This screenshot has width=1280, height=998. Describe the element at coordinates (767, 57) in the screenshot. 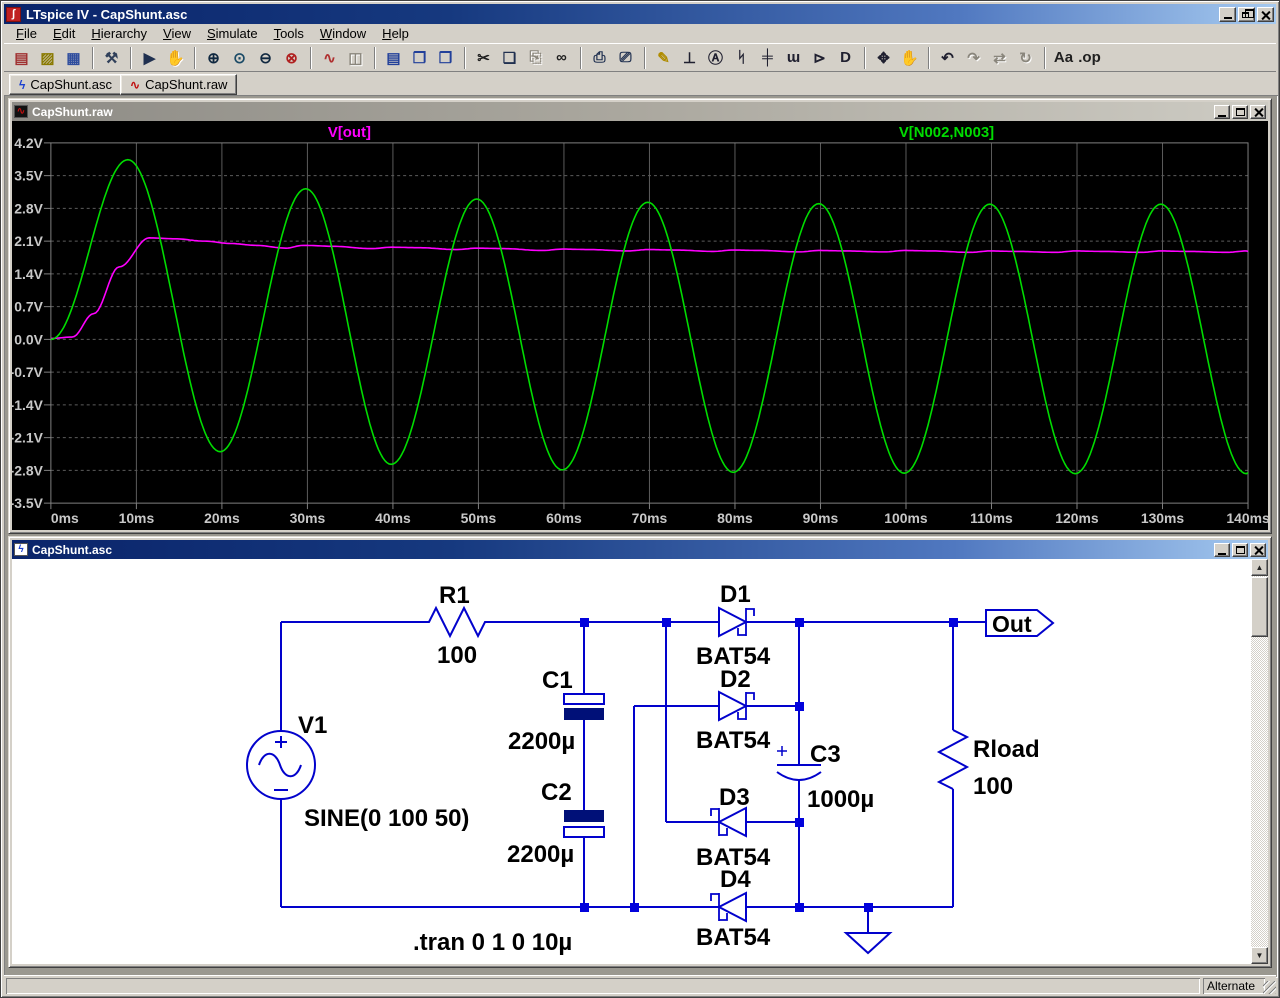

I see `place-capacitor-button: ╪` at that location.